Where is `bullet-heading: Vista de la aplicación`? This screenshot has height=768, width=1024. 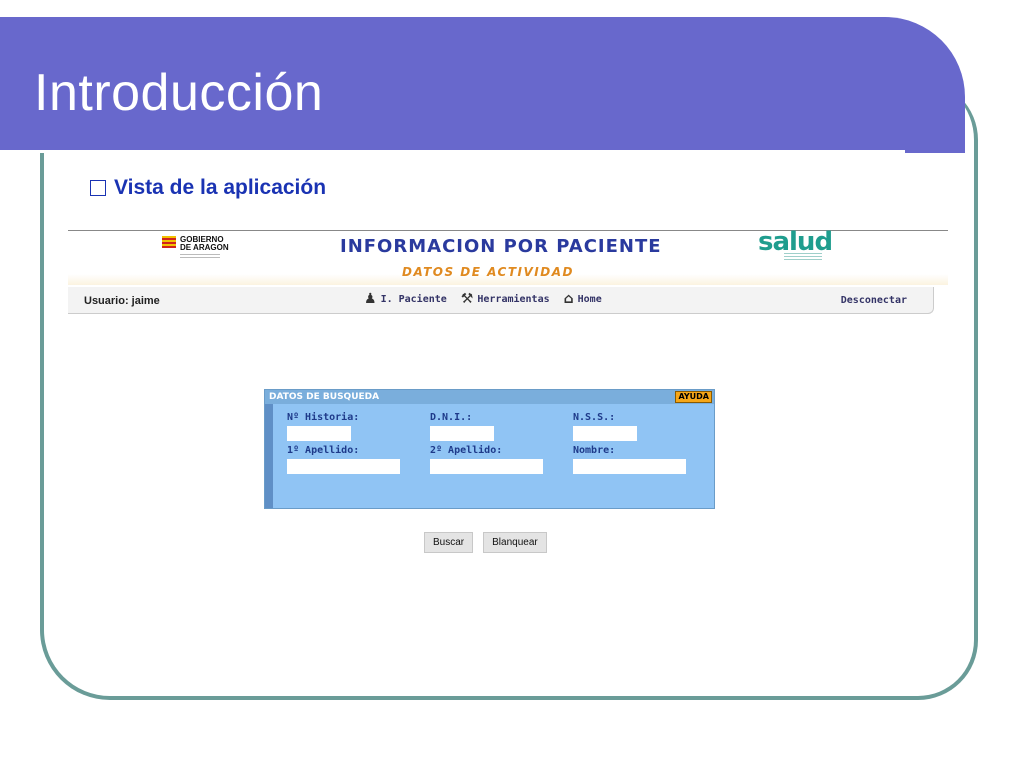
bullet-heading: Vista de la aplicación is located at coordinates (208, 188).